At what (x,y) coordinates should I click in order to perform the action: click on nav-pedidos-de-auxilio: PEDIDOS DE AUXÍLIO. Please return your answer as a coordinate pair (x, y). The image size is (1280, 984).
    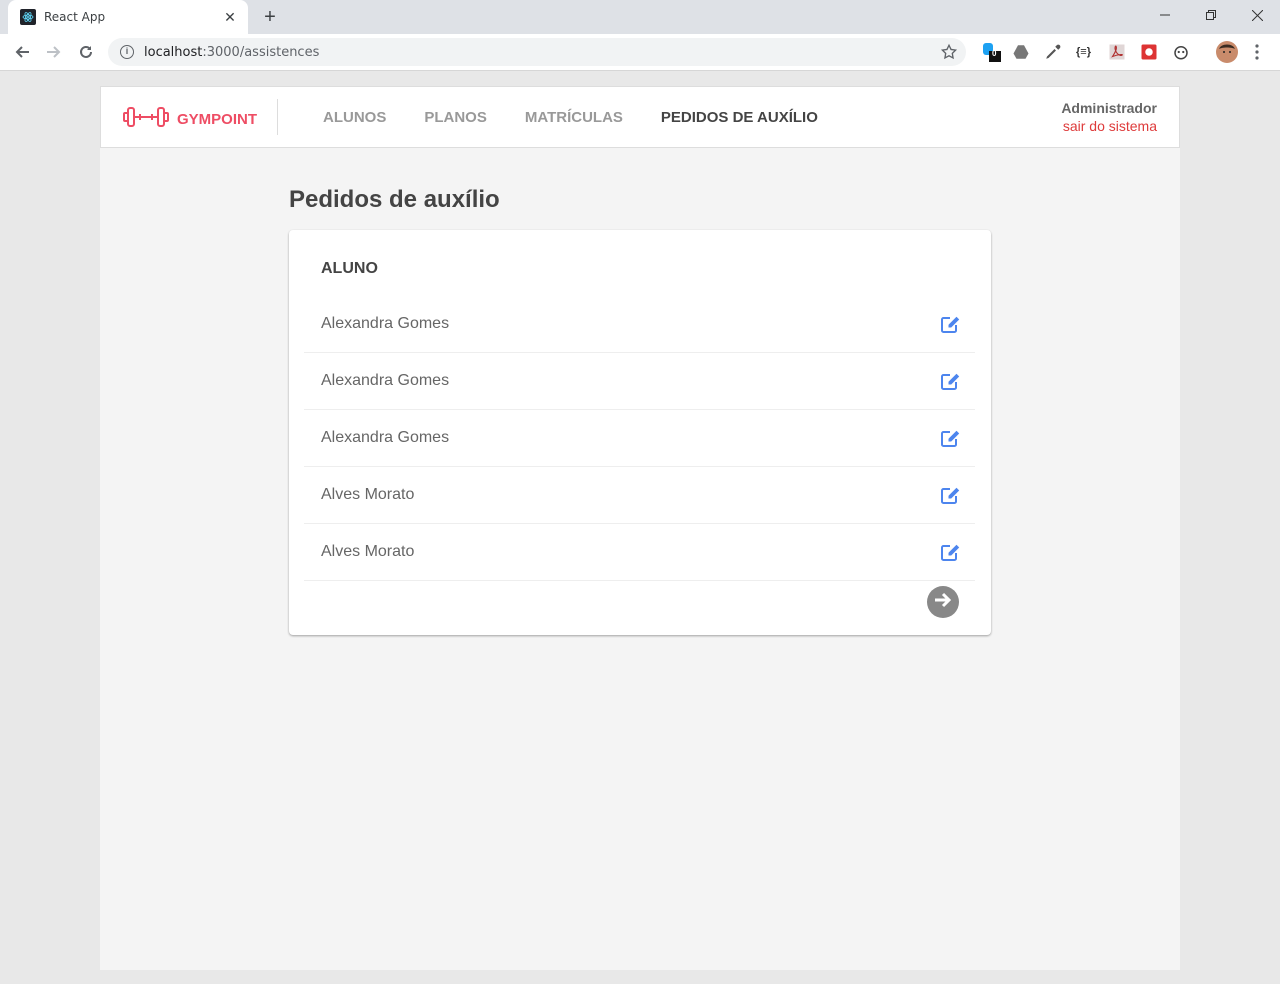
    Looking at the image, I should click on (739, 117).